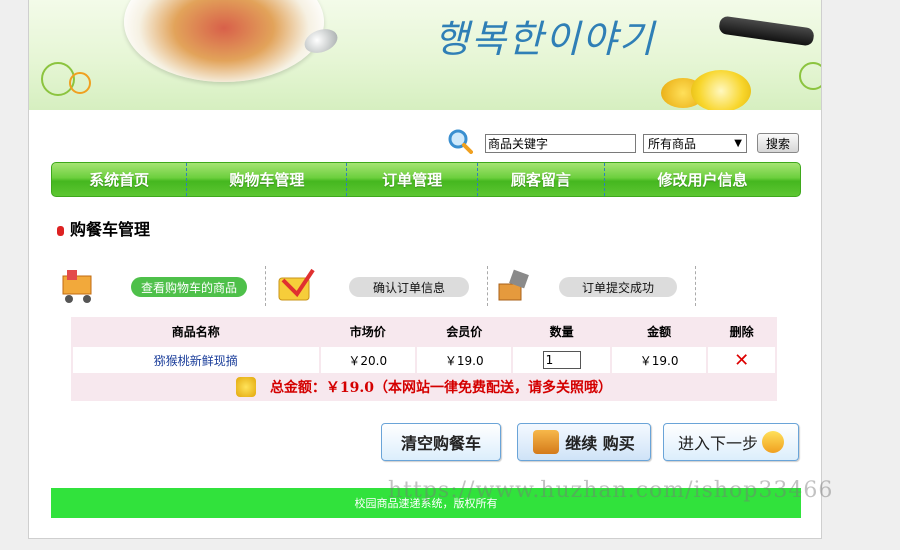 The image size is (900, 550). What do you see at coordinates (611, 490) in the screenshot?
I see `watermark: https://www.huzhan.com/ishop33466` at bounding box center [611, 490].